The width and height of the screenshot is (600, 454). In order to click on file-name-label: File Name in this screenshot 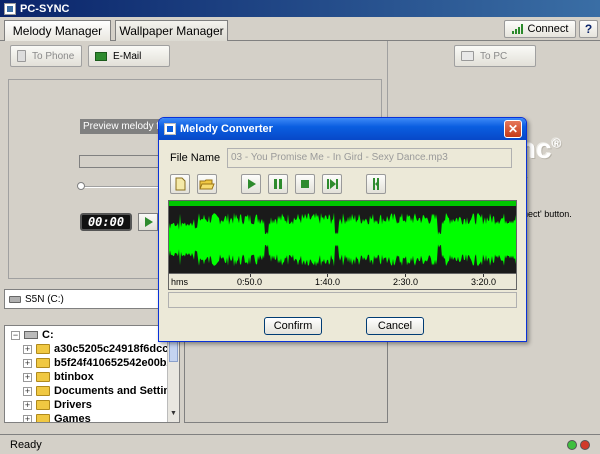, I will do `click(195, 158)`.